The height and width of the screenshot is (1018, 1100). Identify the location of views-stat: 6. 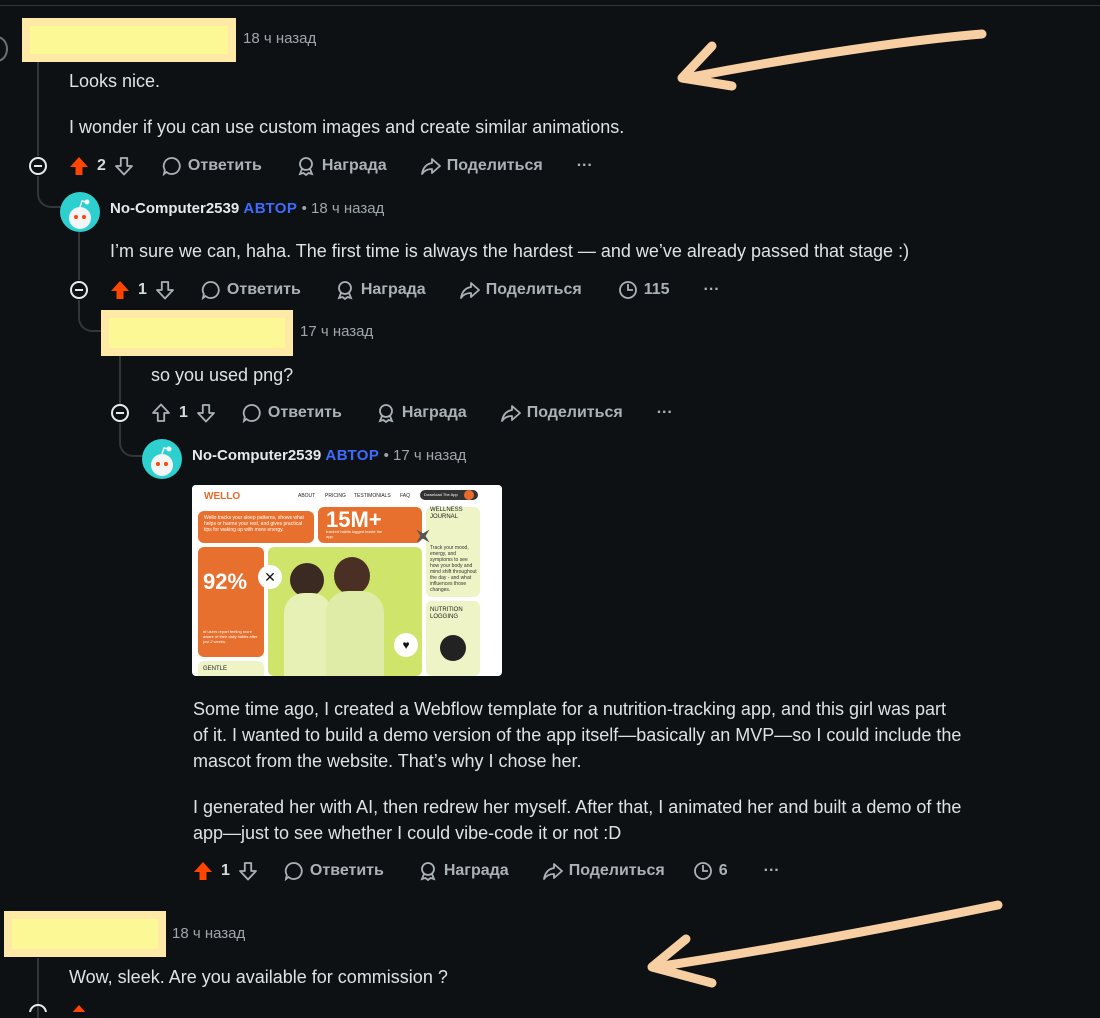
(710, 871).